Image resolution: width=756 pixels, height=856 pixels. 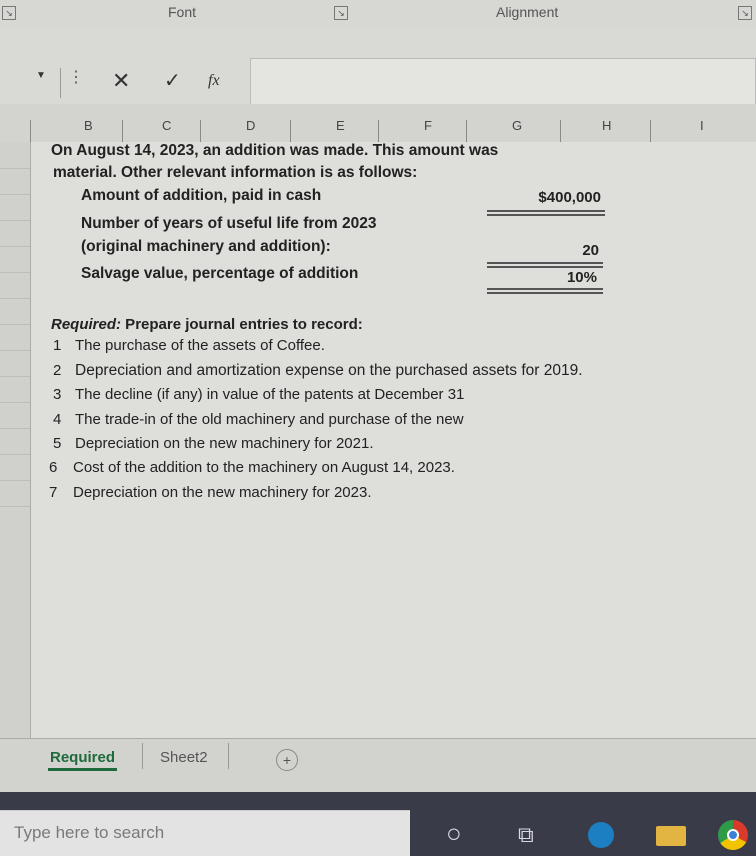 What do you see at coordinates (166, 125) in the screenshot?
I see `column-header-c: C` at bounding box center [166, 125].